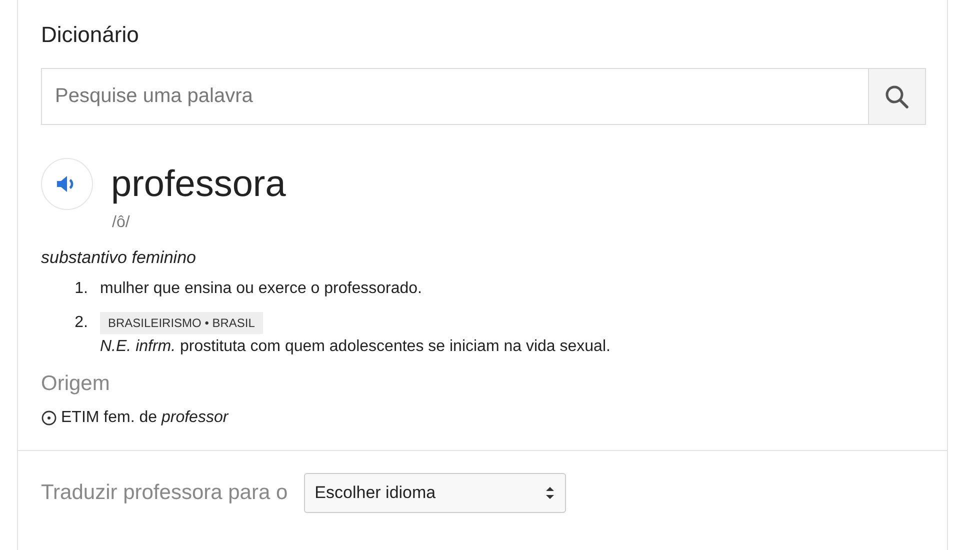 The height and width of the screenshot is (550, 970). Describe the element at coordinates (181, 323) in the screenshot. I see `usage-tag: BRASILEIRISMO • BRASIL` at that location.